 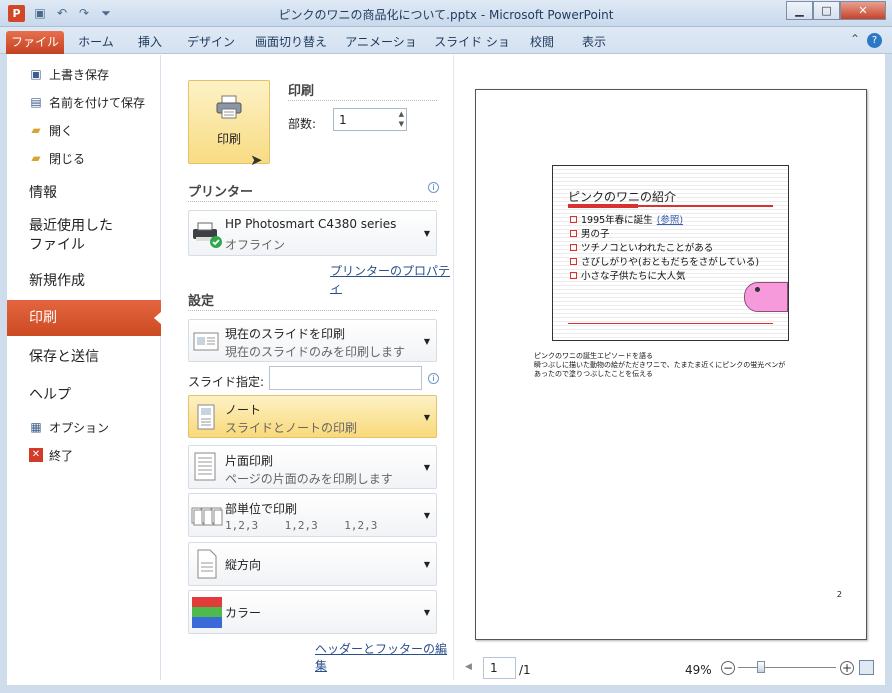 I want to click on slide-title: ピンクのワニの紹介, so click(x=622, y=197).